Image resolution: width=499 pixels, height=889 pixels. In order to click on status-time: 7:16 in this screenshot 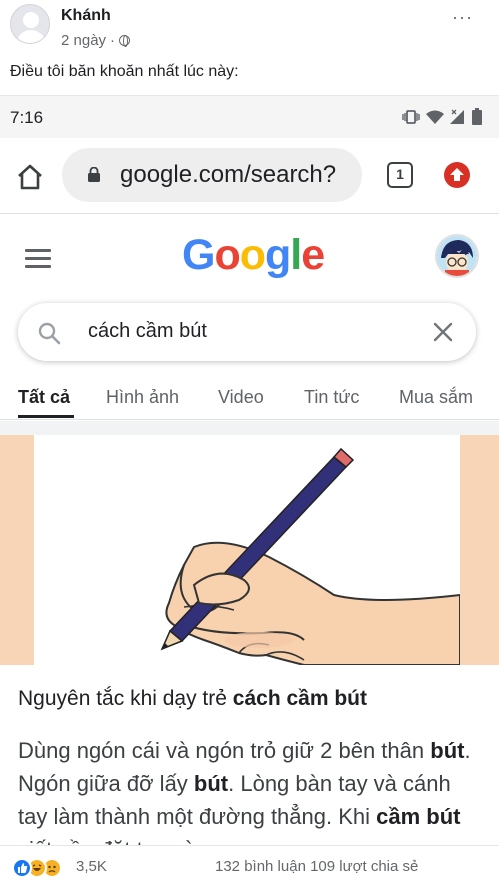, I will do `click(27, 117)`.